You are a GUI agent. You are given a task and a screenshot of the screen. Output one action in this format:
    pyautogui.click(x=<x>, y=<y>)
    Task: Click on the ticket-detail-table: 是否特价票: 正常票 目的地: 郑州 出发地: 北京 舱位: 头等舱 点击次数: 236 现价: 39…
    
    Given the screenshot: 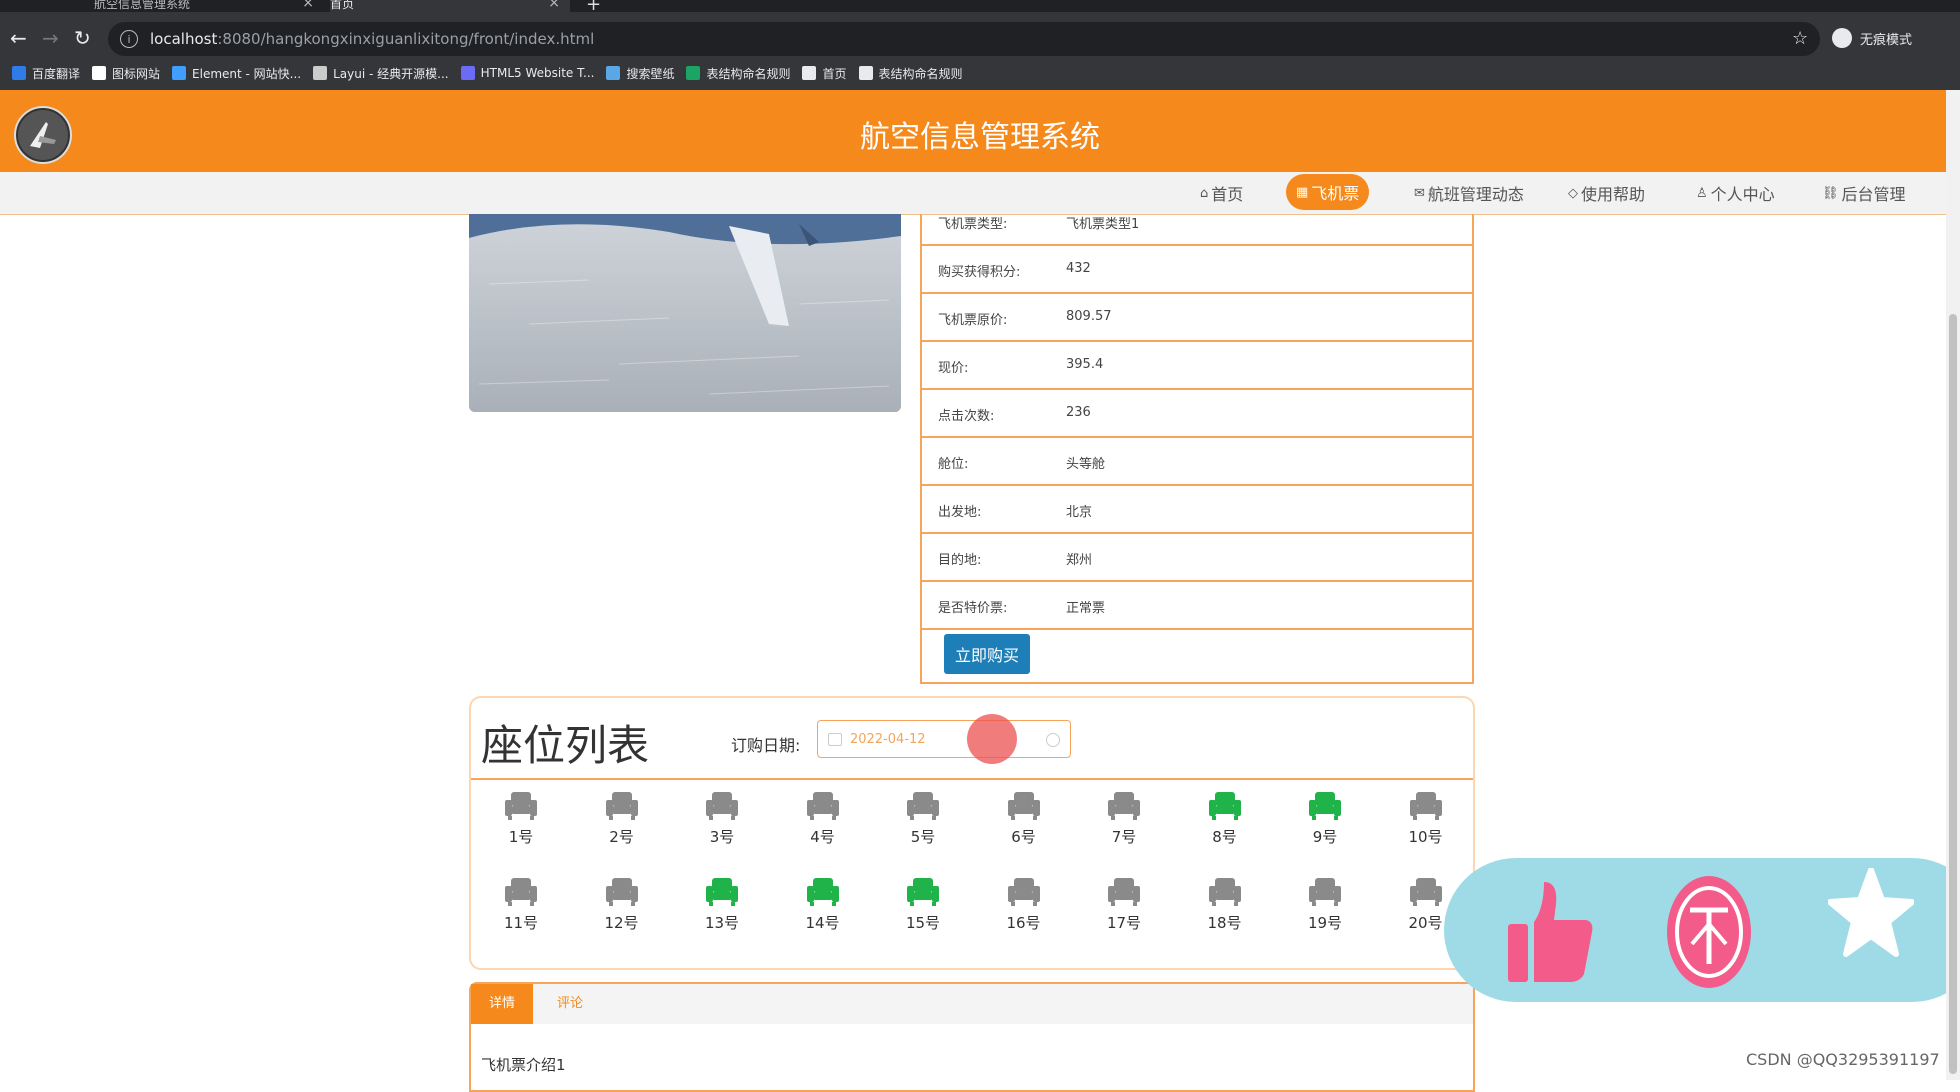 What is the action you would take?
    pyautogui.click(x=1197, y=449)
    